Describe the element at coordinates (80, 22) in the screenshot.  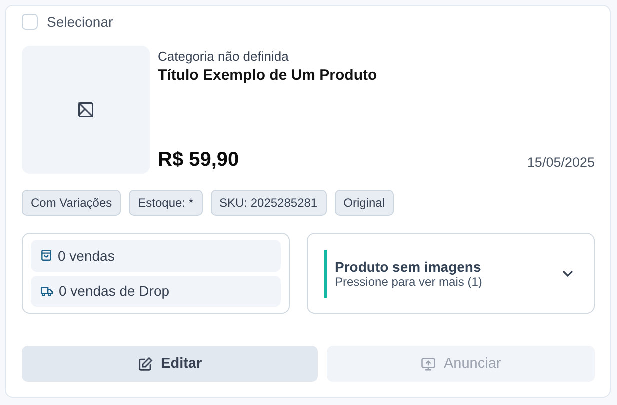
I see `select-label: Selecionar` at that location.